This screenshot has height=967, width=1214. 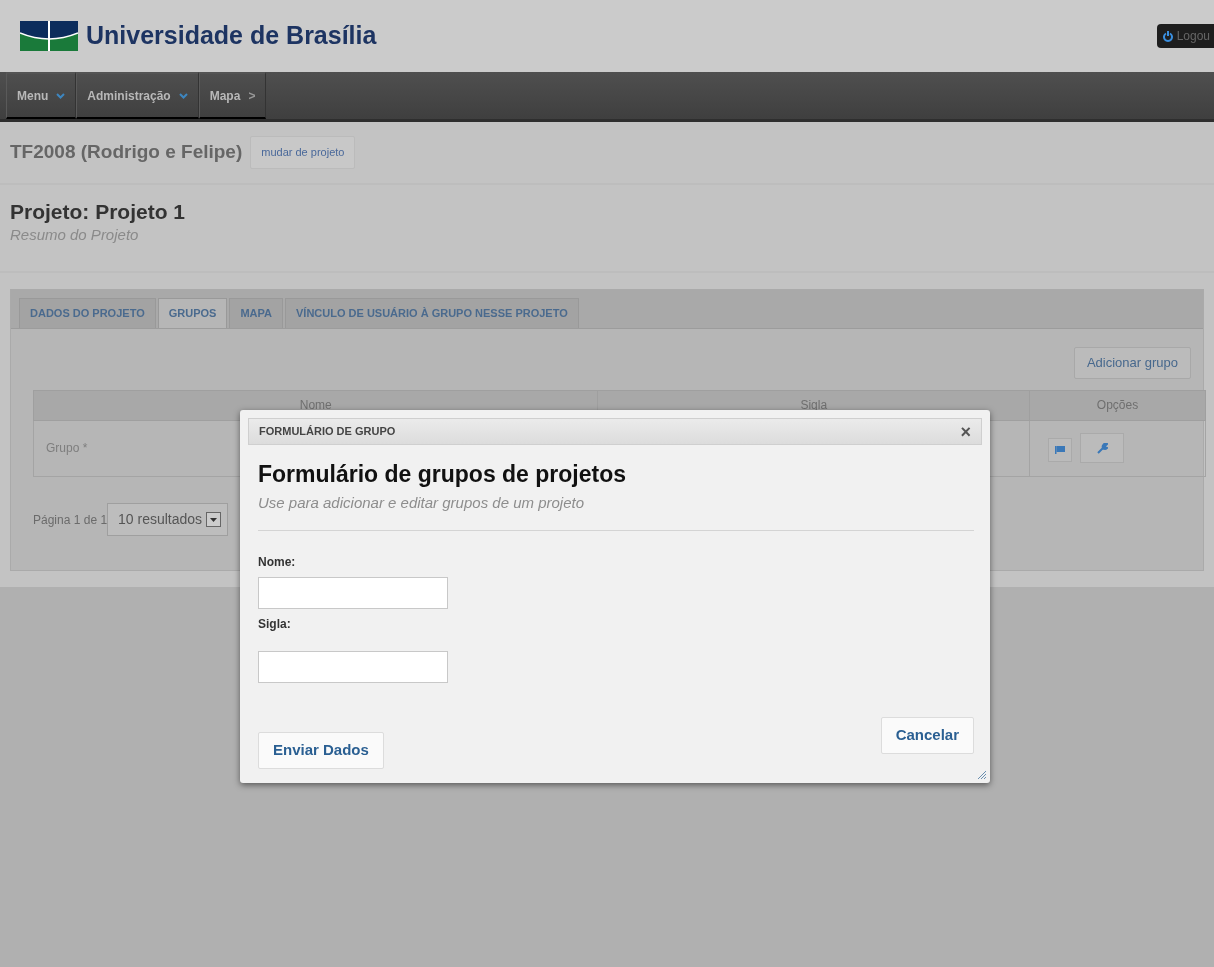 I want to click on logout-button: Logou, so click(x=1185, y=36).